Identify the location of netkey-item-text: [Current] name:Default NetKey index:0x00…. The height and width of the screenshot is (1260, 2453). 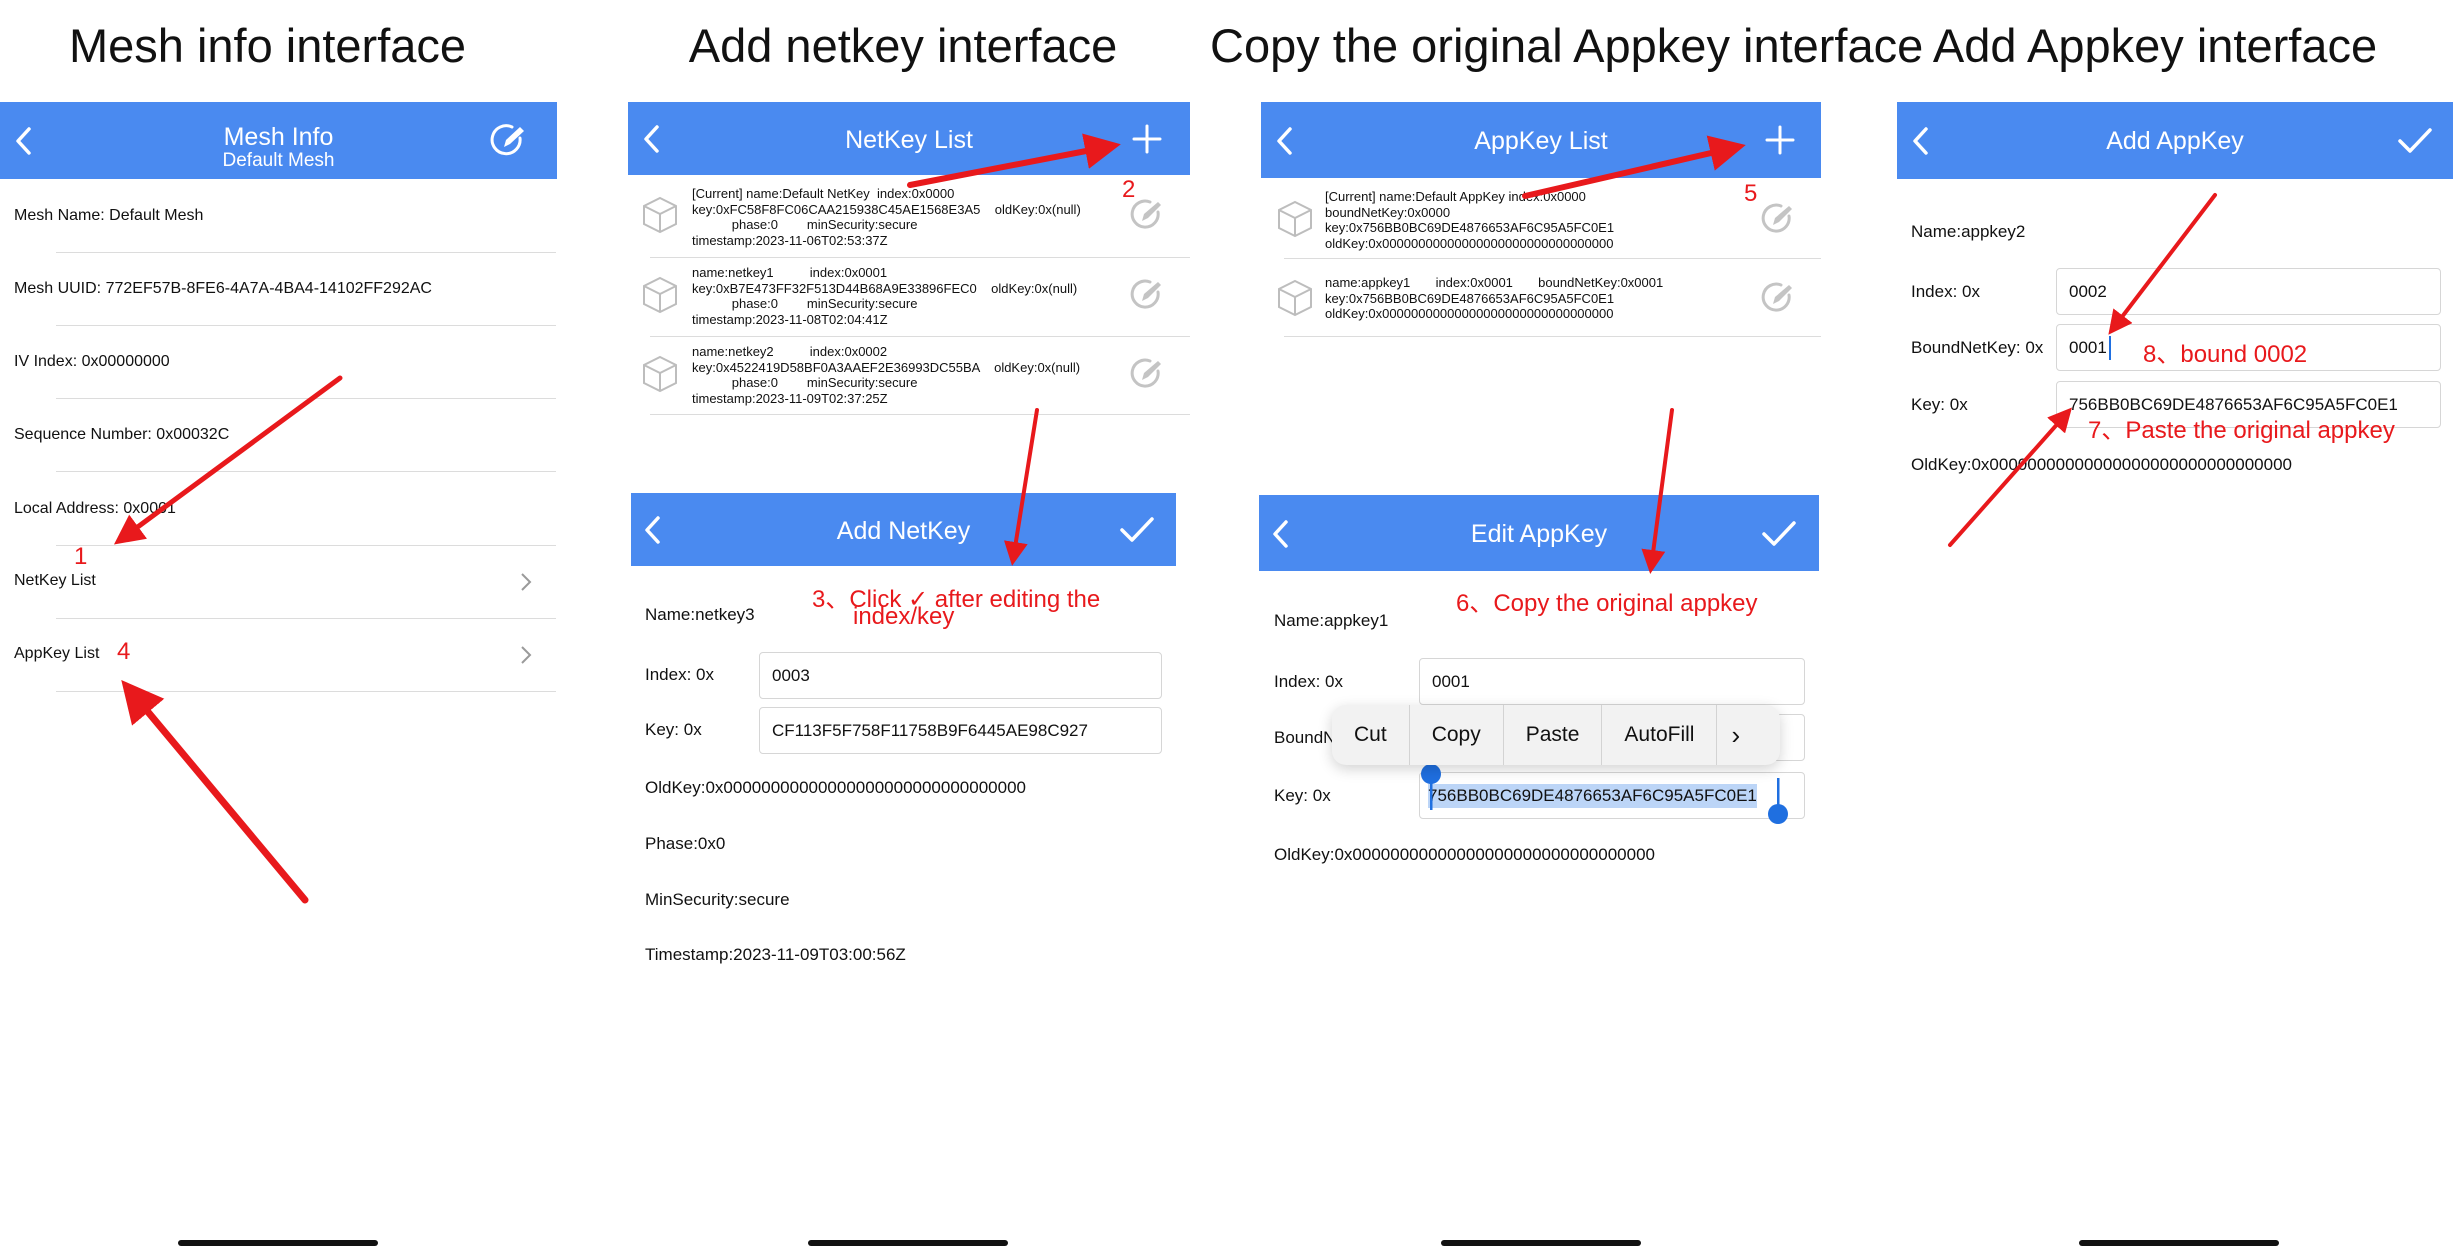
(886, 217).